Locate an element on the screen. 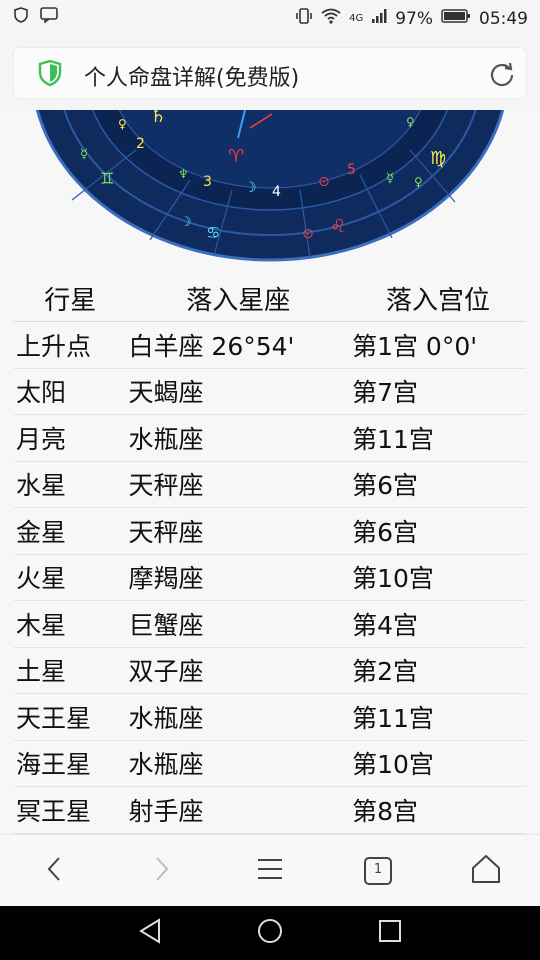 This screenshot has height=960, width=540. system-home-button is located at coordinates (270, 933).